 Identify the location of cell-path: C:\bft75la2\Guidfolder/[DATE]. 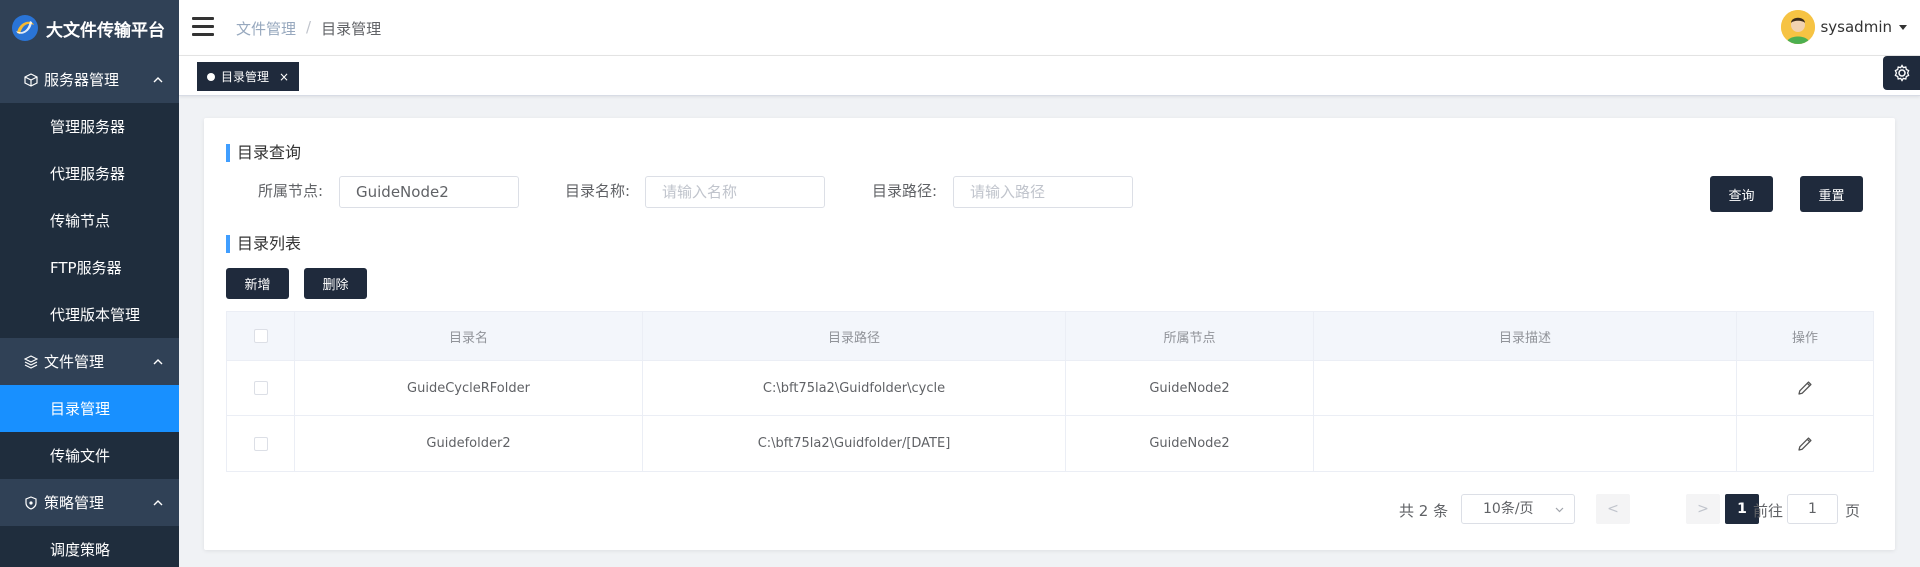
(854, 443).